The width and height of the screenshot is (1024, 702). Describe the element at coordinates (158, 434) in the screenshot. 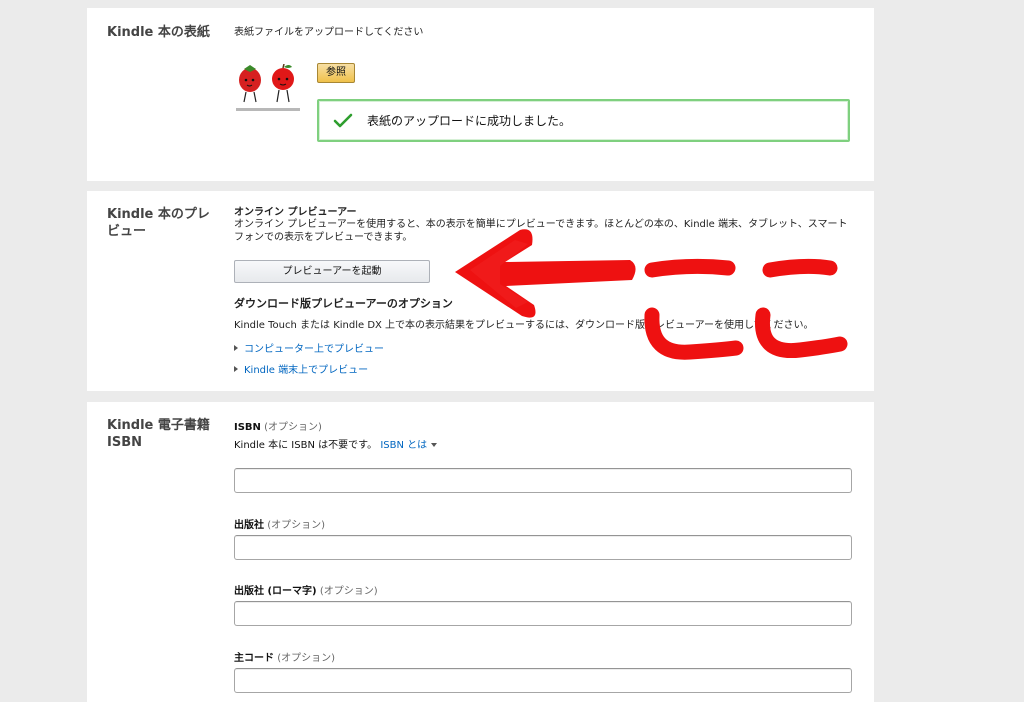

I see `isbn-section-title: Kindle 電子書籍 ISBN` at that location.